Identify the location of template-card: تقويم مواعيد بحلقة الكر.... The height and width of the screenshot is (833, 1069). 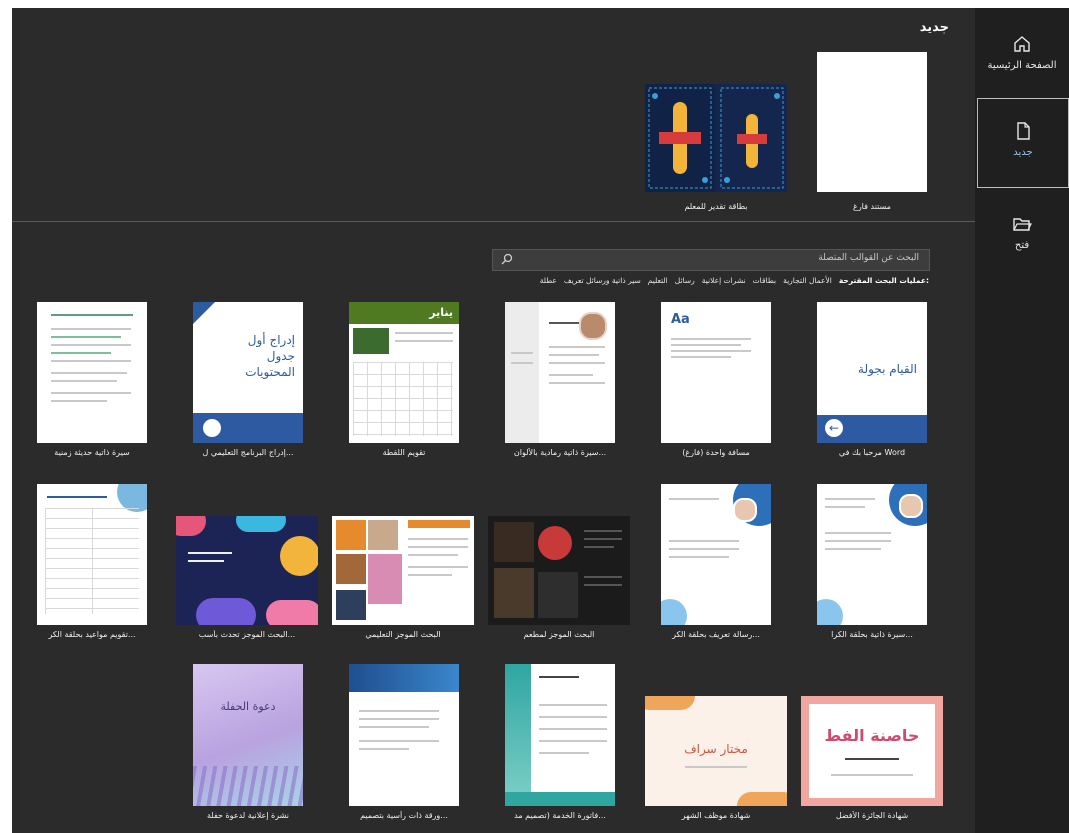
(92, 564).